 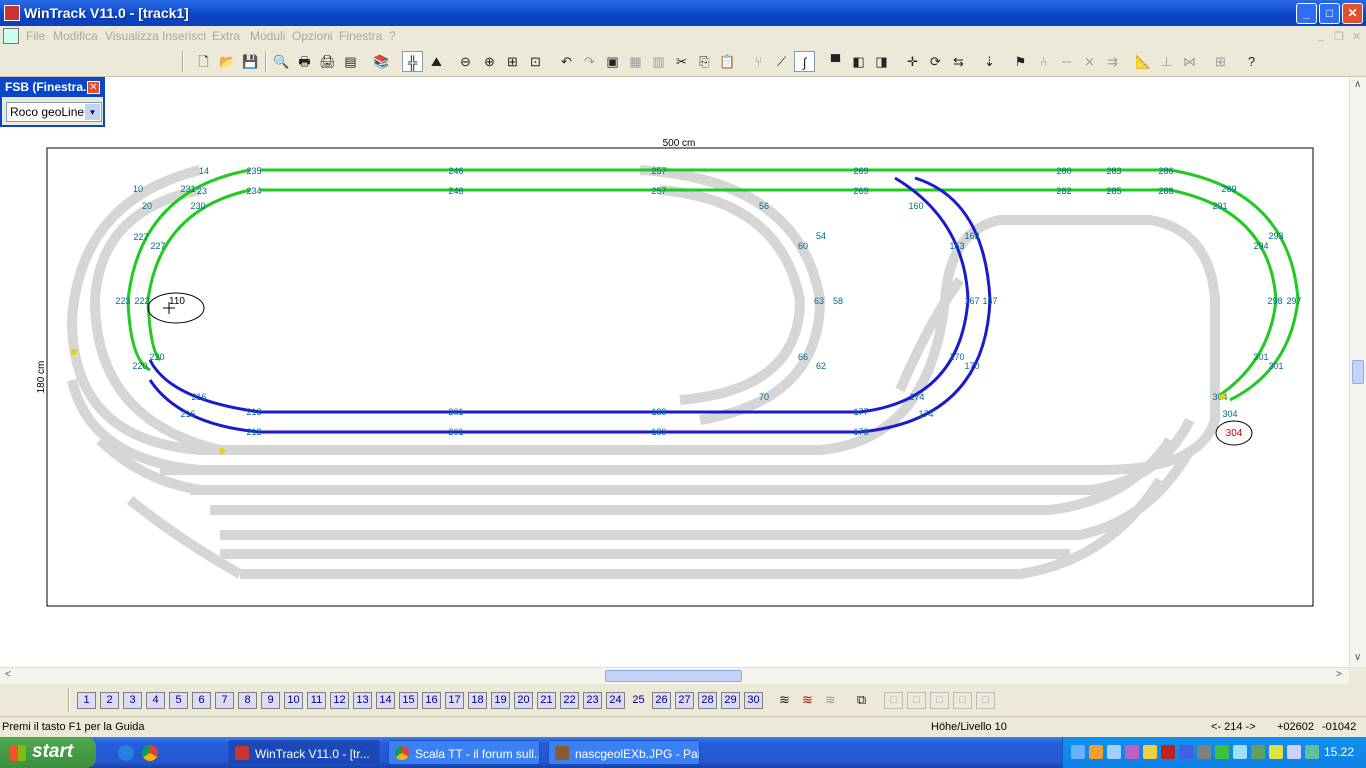 I want to click on track-cross-icon: ⨯, so click(x=1089, y=61).